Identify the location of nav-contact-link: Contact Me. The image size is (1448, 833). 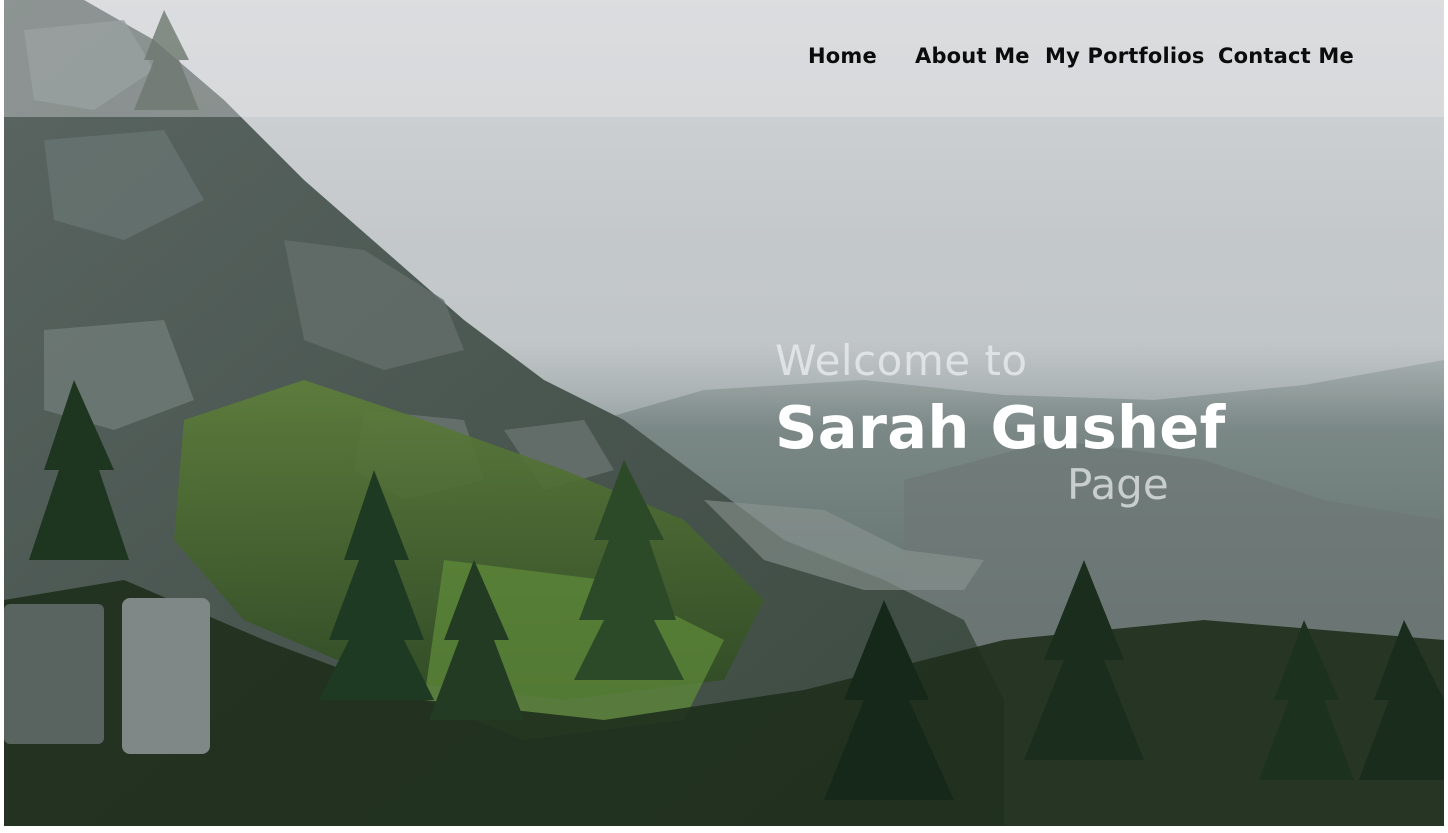
(1286, 56).